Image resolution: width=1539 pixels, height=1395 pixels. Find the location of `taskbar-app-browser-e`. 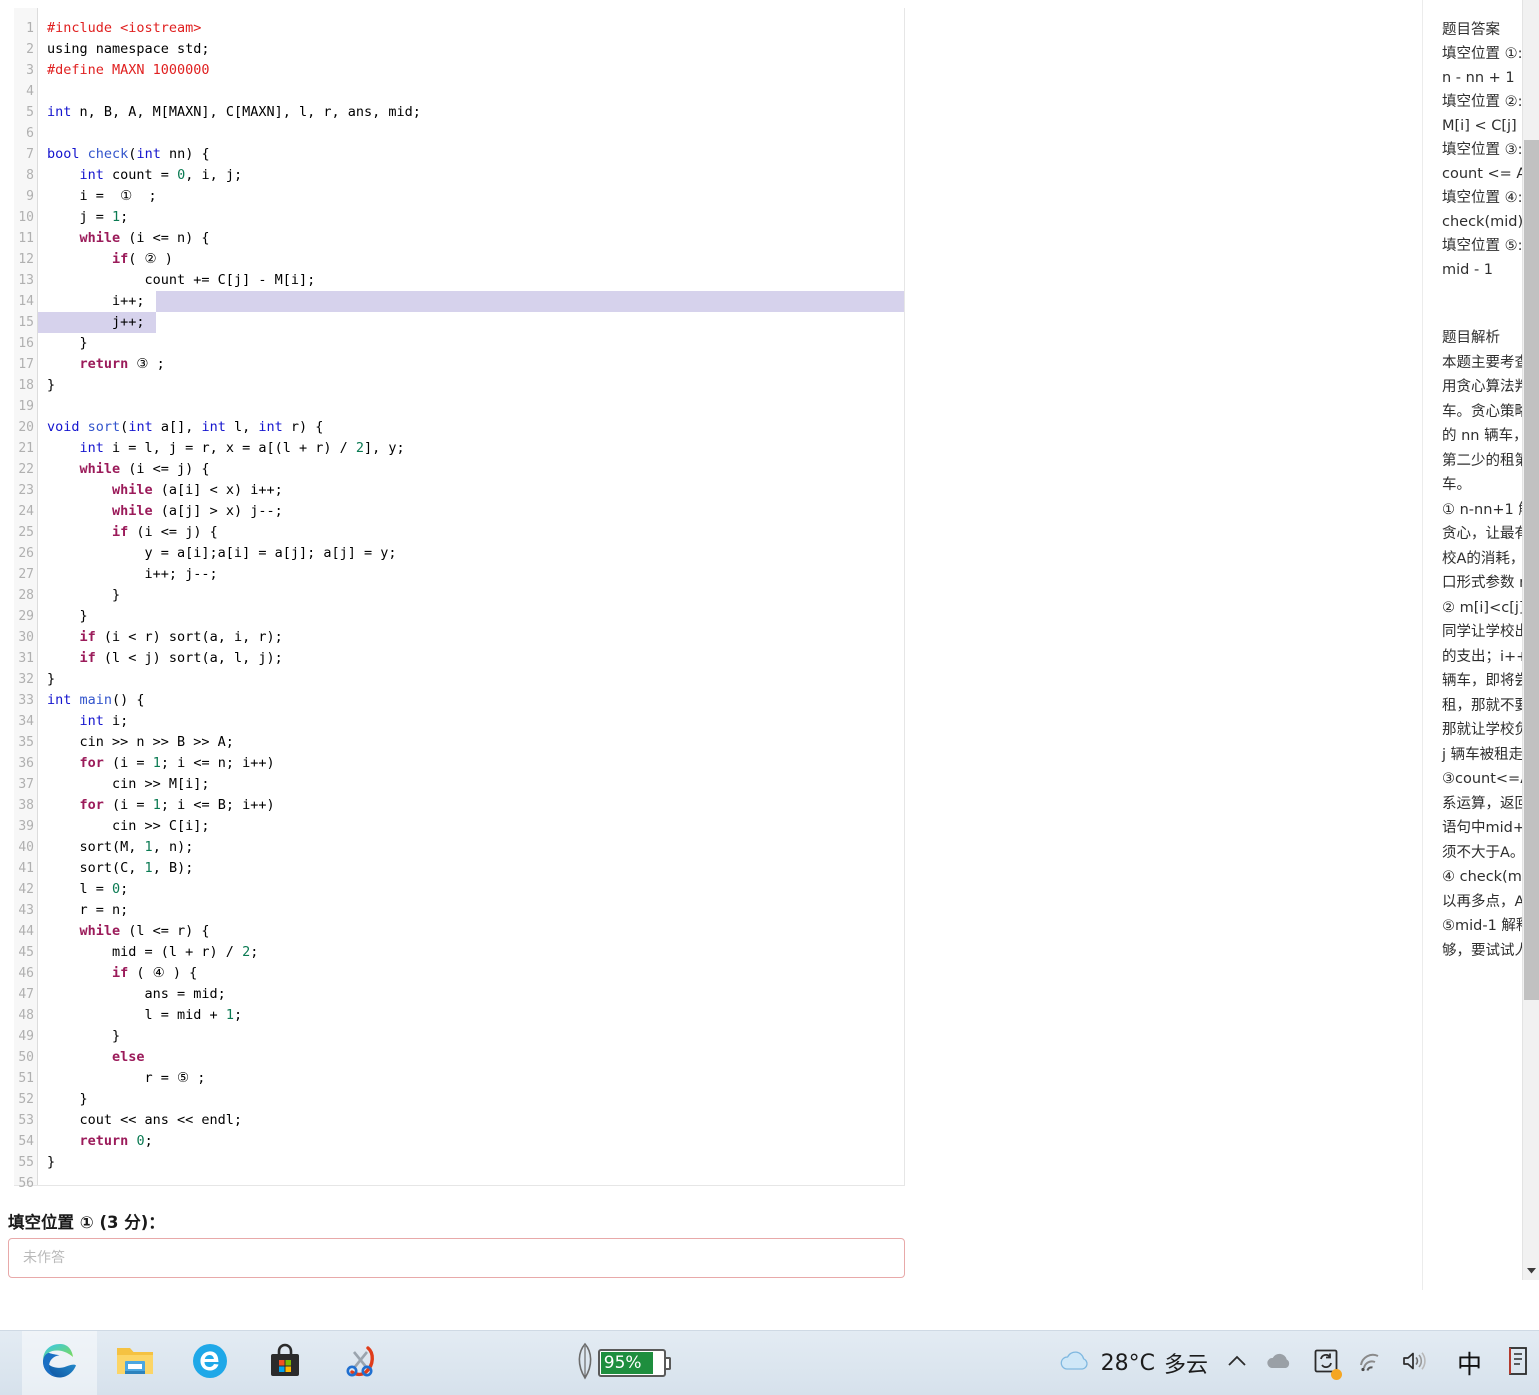

taskbar-app-browser-e is located at coordinates (209, 1363).